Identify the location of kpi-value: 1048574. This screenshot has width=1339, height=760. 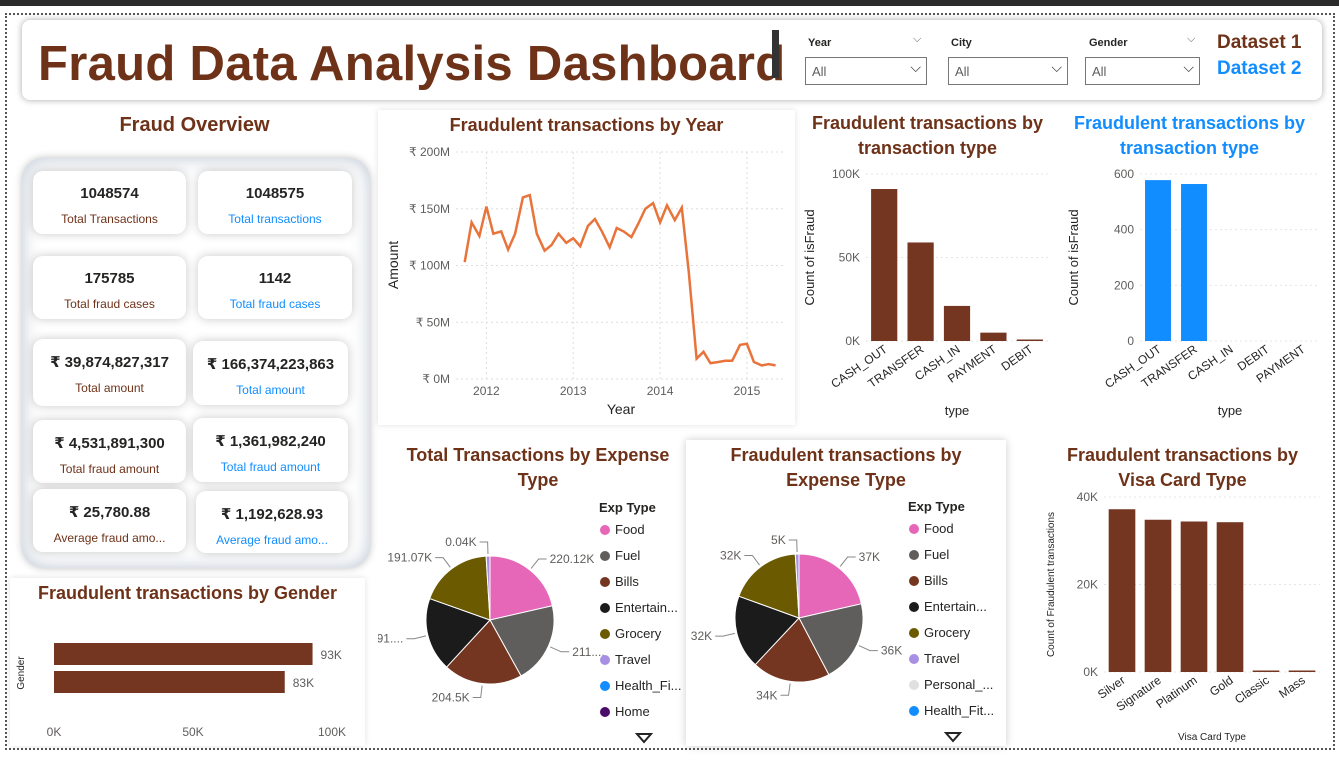
(109, 193).